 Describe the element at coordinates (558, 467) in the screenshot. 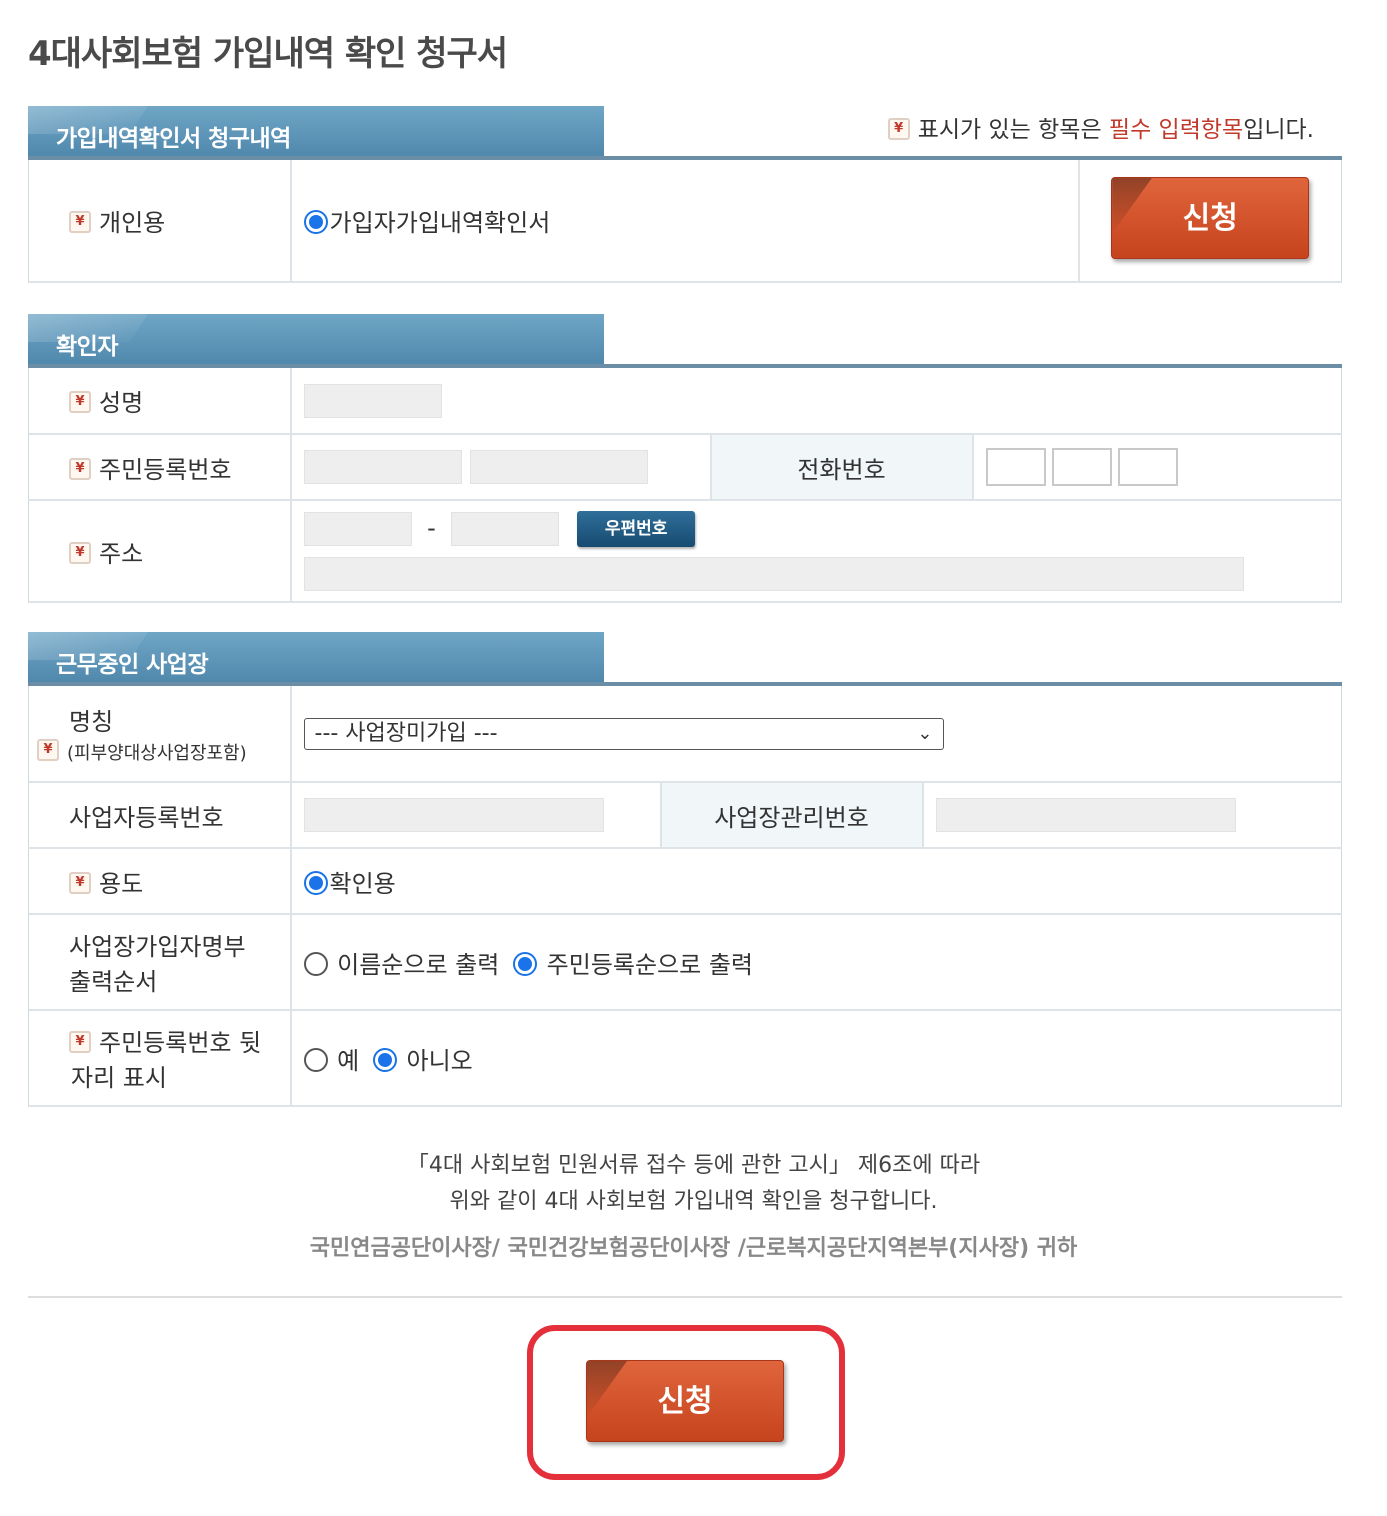

I see `rrn-back-input` at that location.